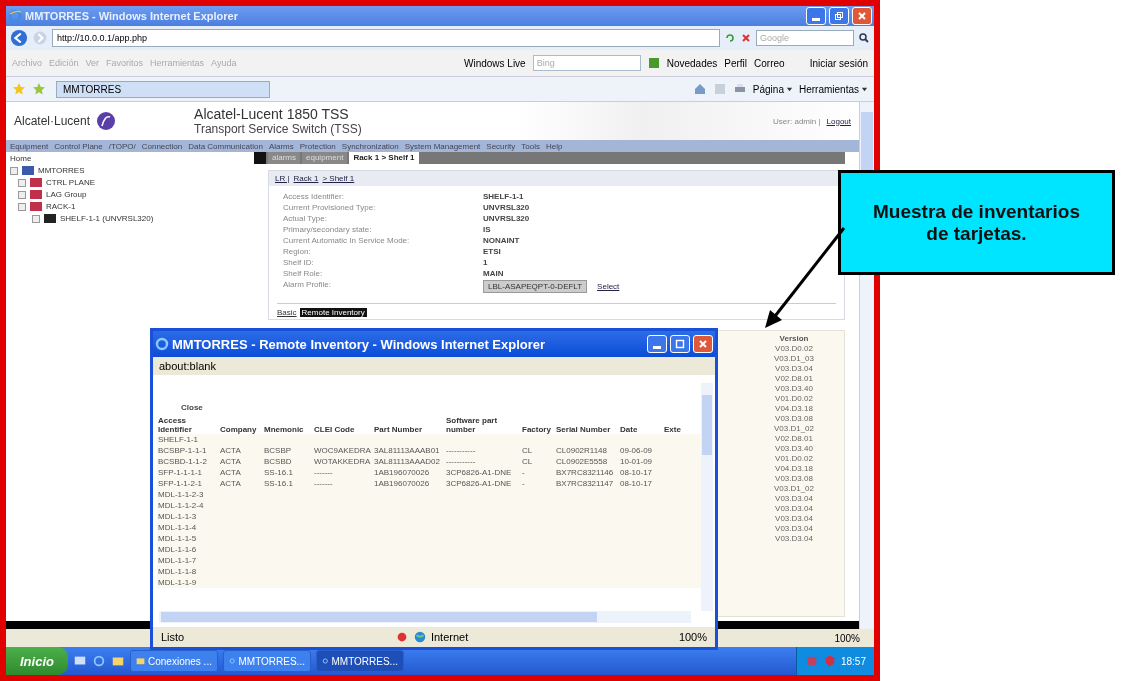  Describe the element at coordinates (653, 63) in the screenshot. I see `go-icon` at that location.